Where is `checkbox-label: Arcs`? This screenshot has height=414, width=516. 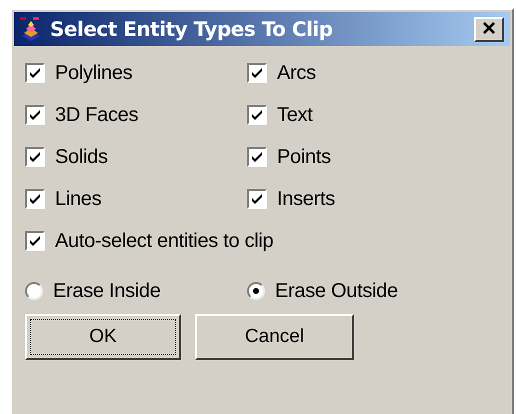 checkbox-label: Arcs is located at coordinates (296, 73).